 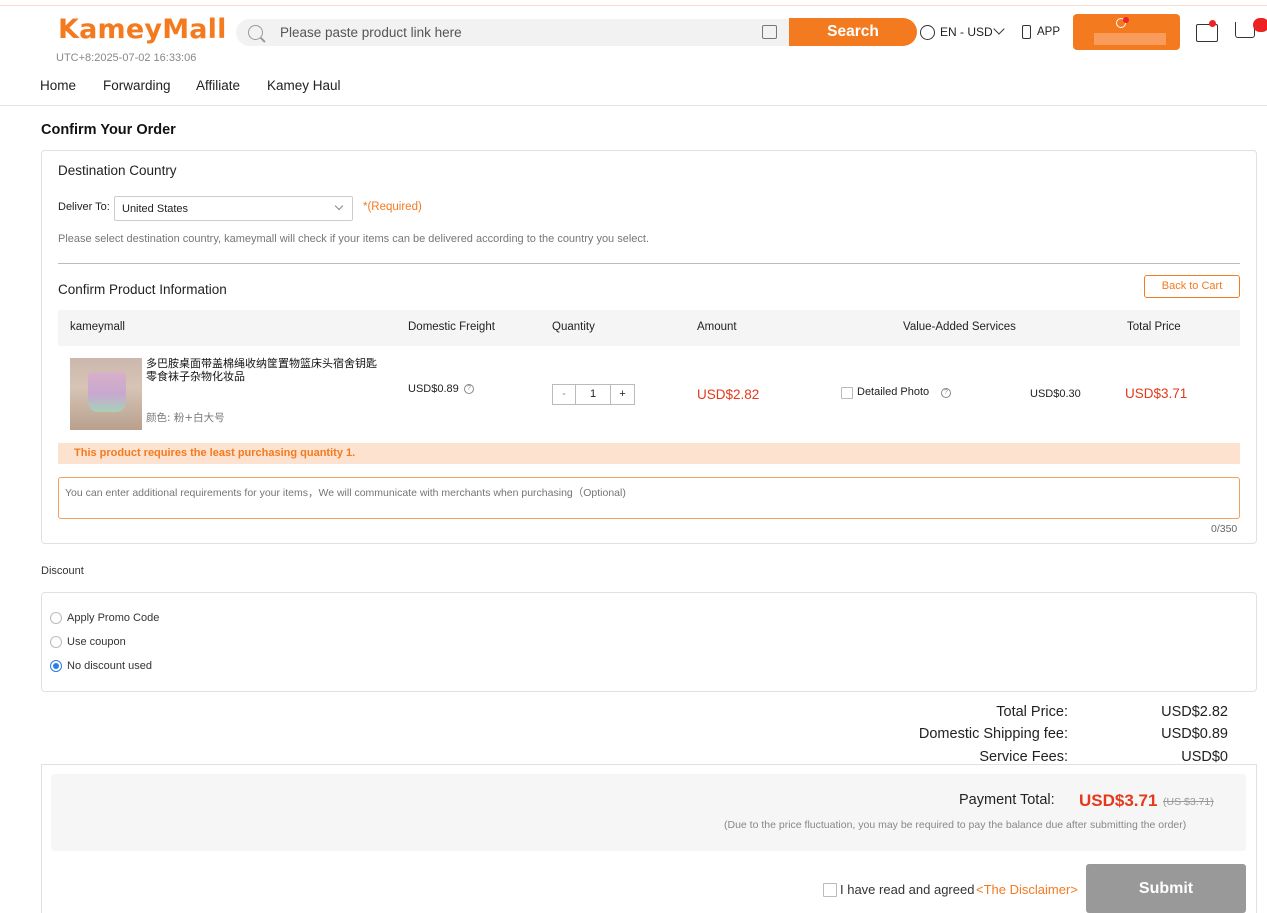 I want to click on qty-minus-button: -, so click(x=564, y=394).